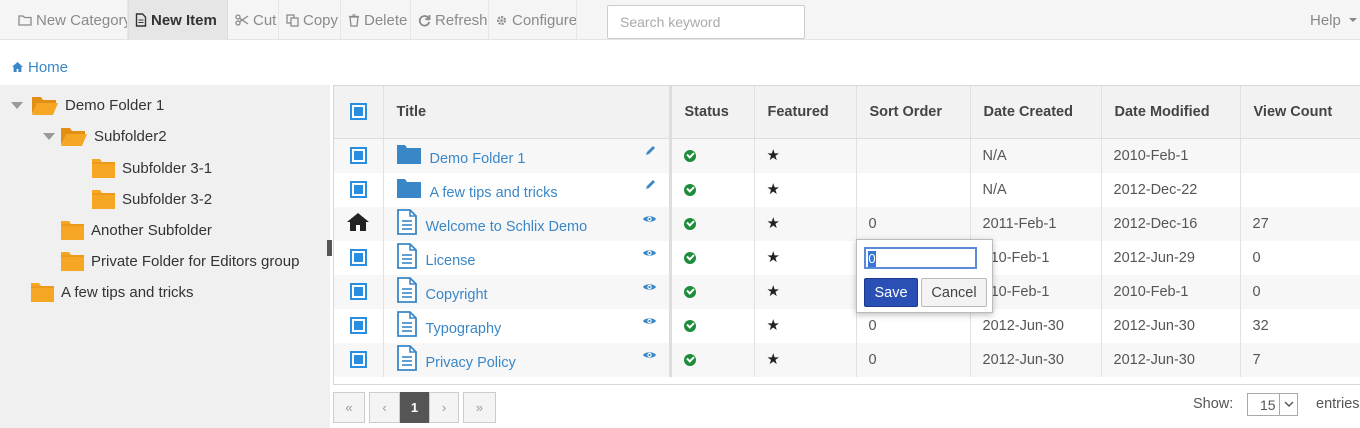 This screenshot has width=1360, height=428. I want to click on tree-node-private-folder: Private Folder for Editors group, so click(179, 261).